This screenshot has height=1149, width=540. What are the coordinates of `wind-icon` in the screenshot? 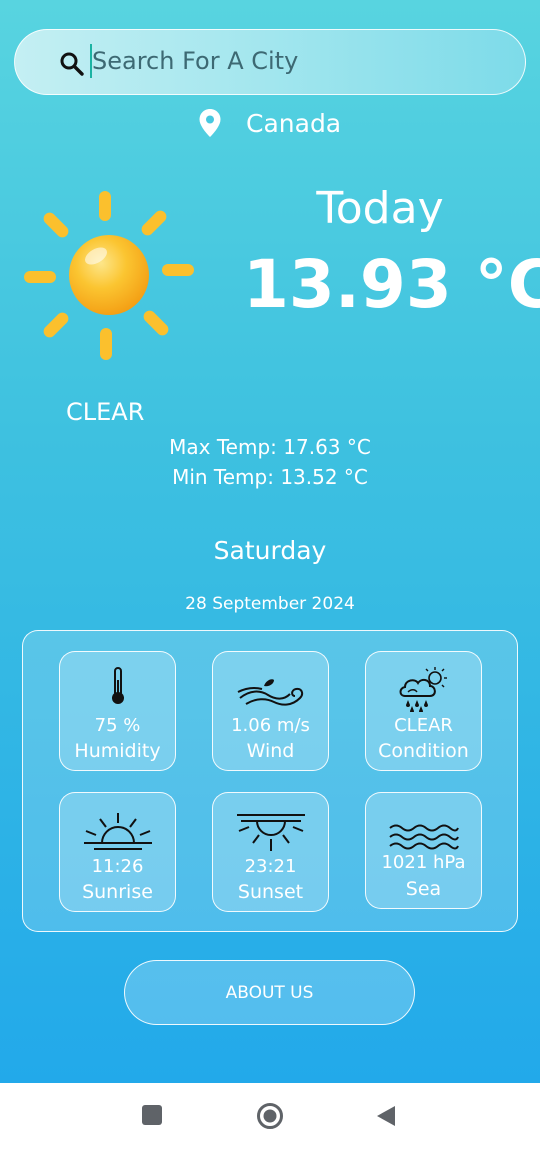 It's located at (270, 692).